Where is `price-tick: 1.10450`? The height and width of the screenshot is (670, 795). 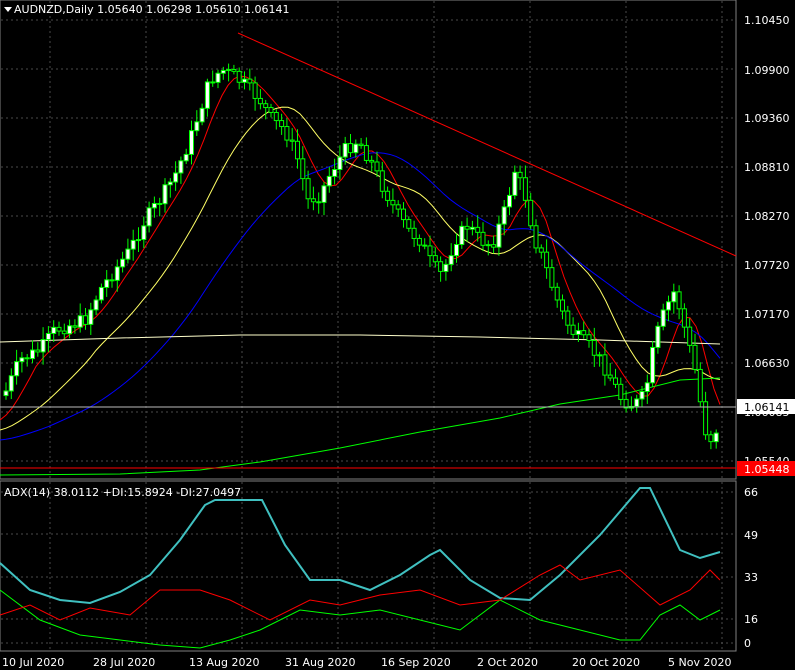
price-tick: 1.10450 is located at coordinates (767, 20).